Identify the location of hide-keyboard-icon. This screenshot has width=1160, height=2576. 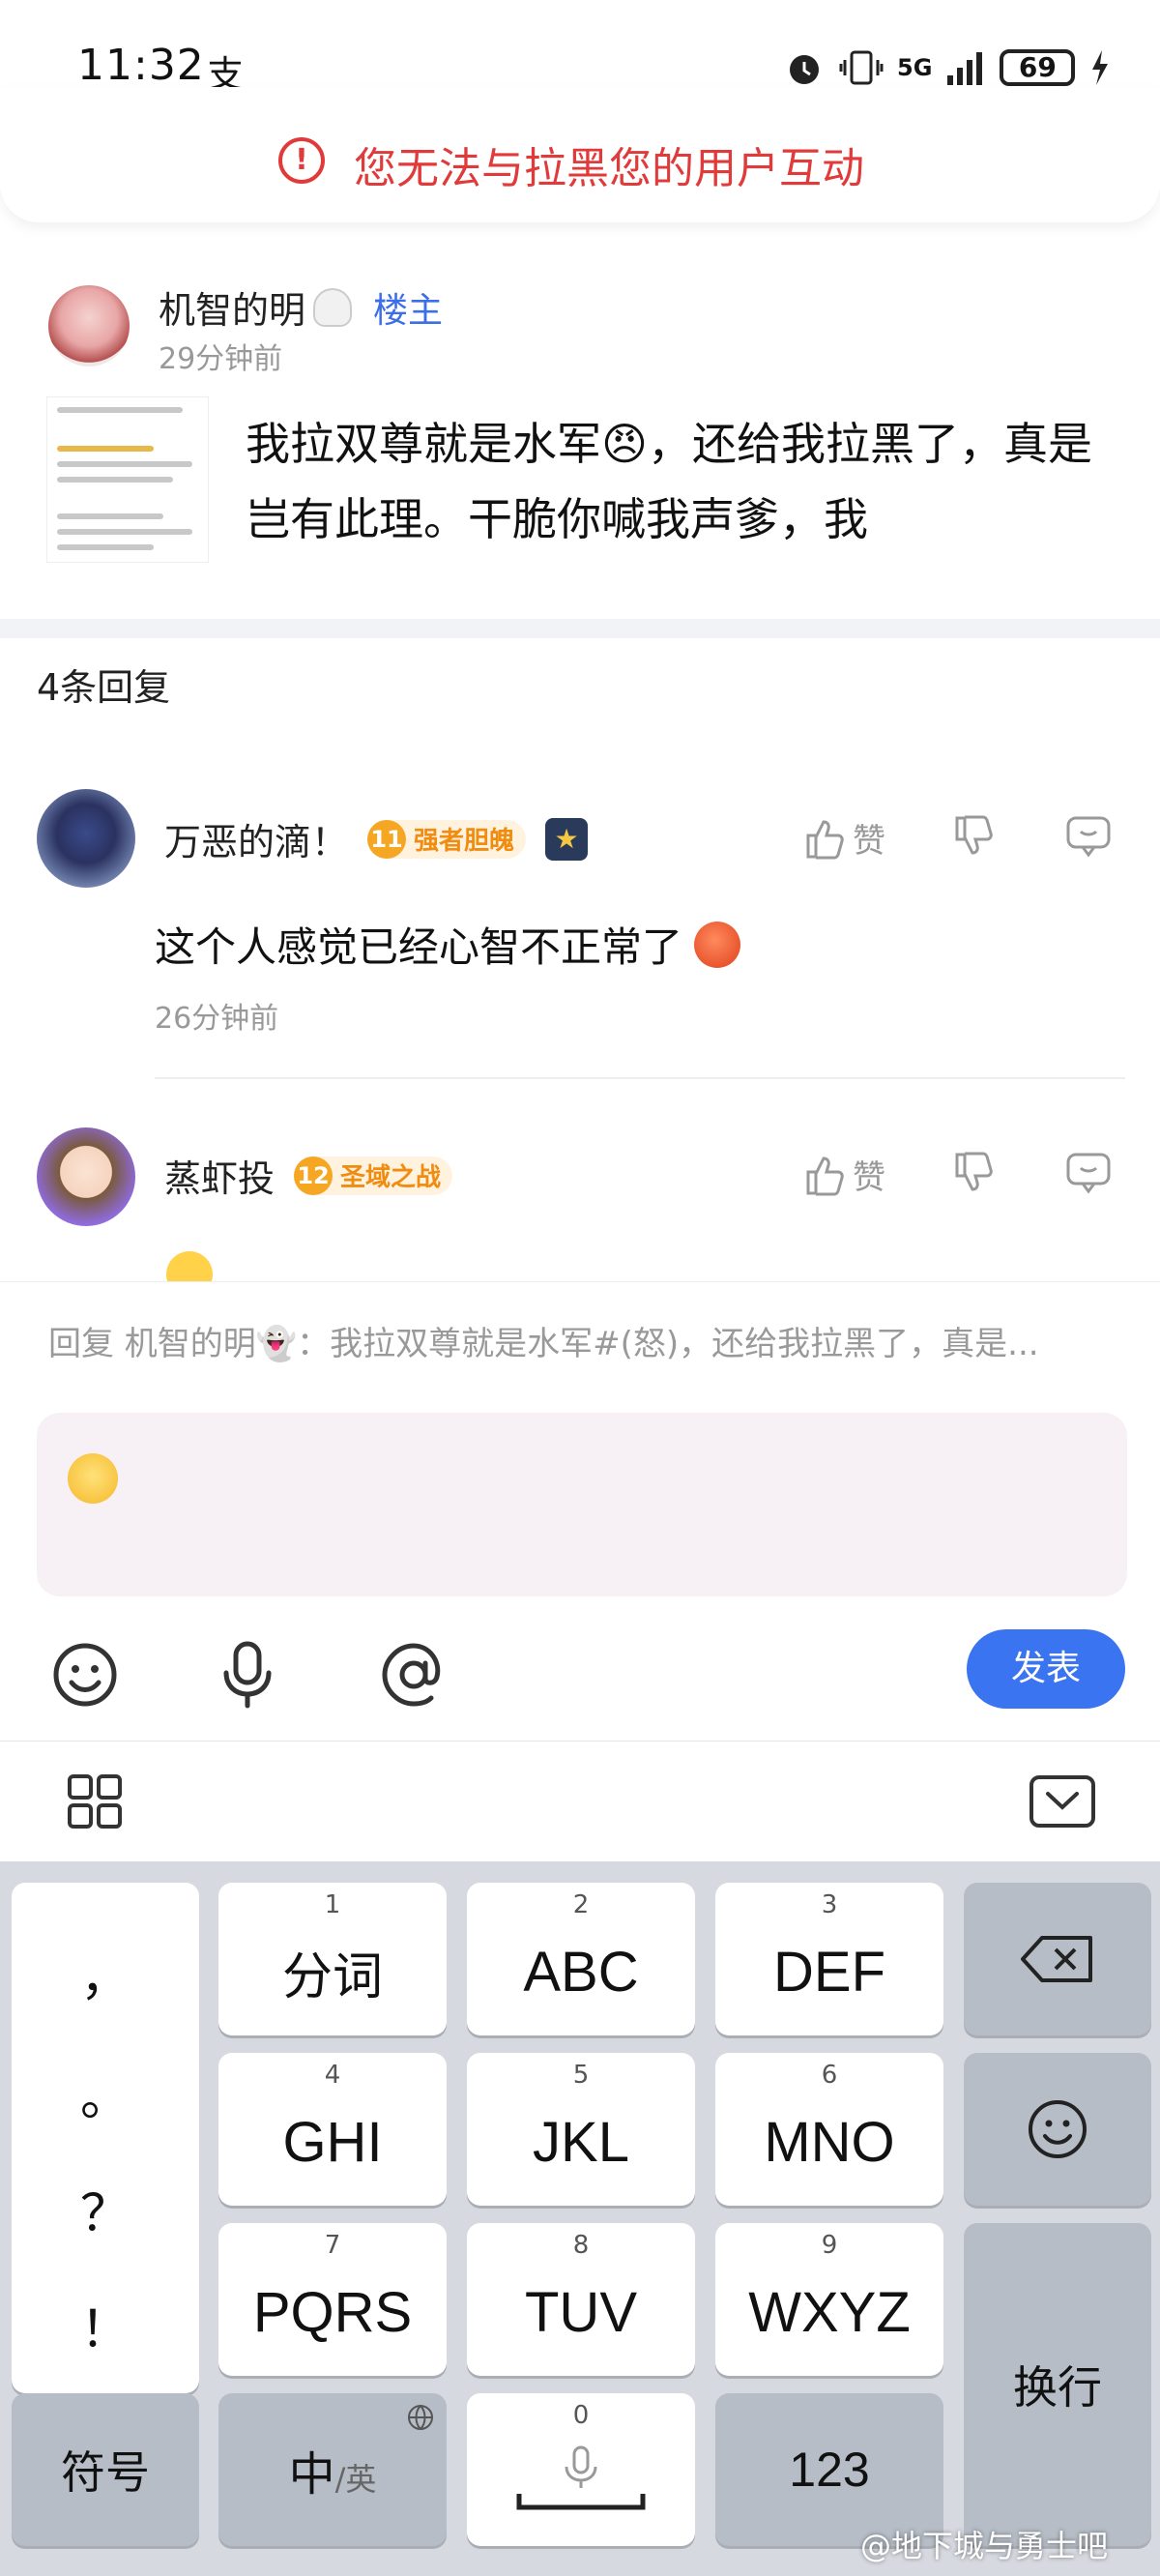
(1062, 1801).